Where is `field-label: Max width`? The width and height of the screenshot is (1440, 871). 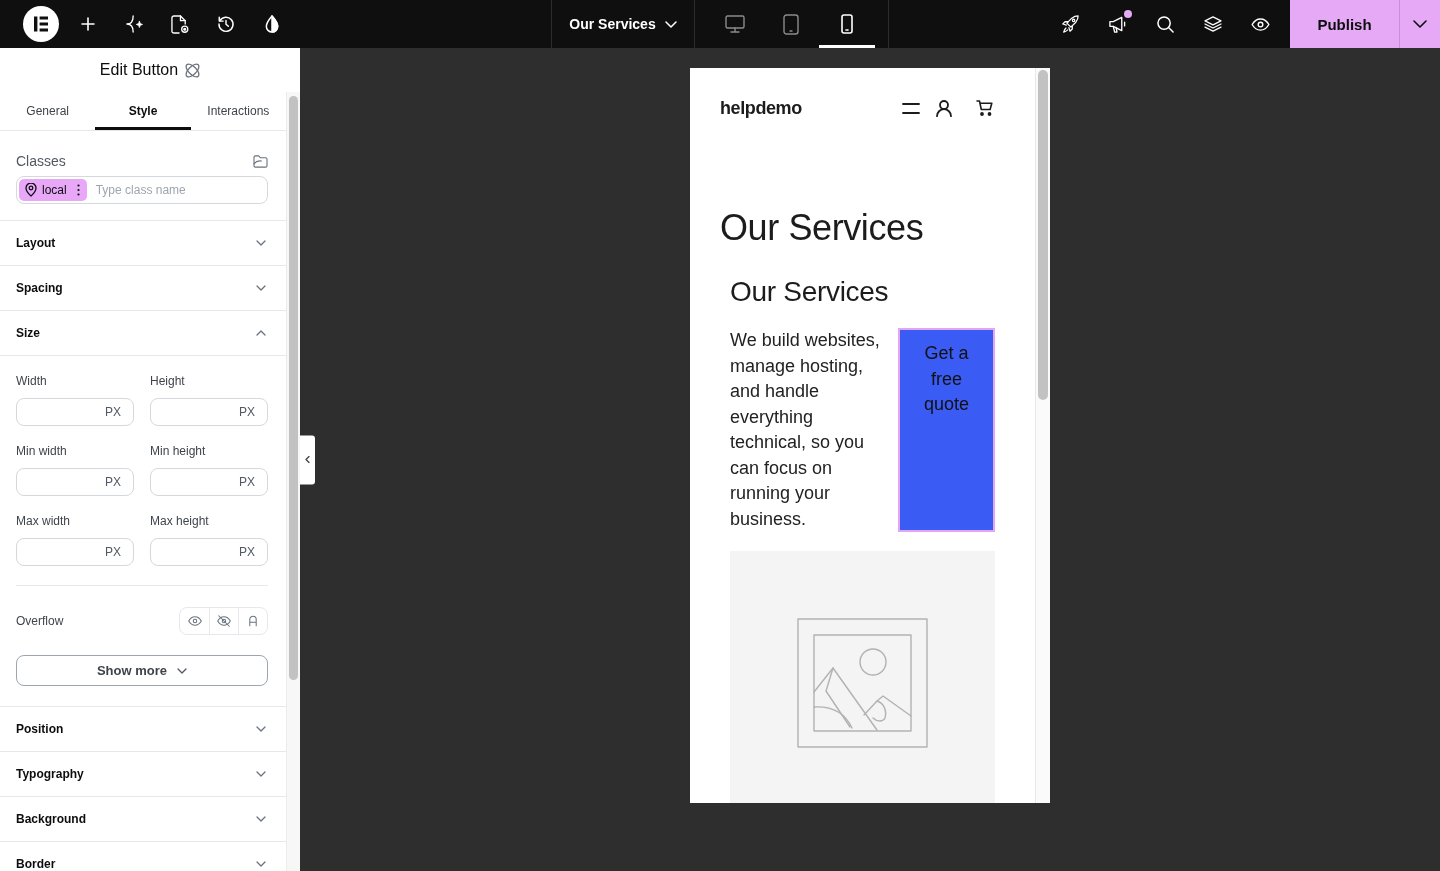
field-label: Max width is located at coordinates (44, 521).